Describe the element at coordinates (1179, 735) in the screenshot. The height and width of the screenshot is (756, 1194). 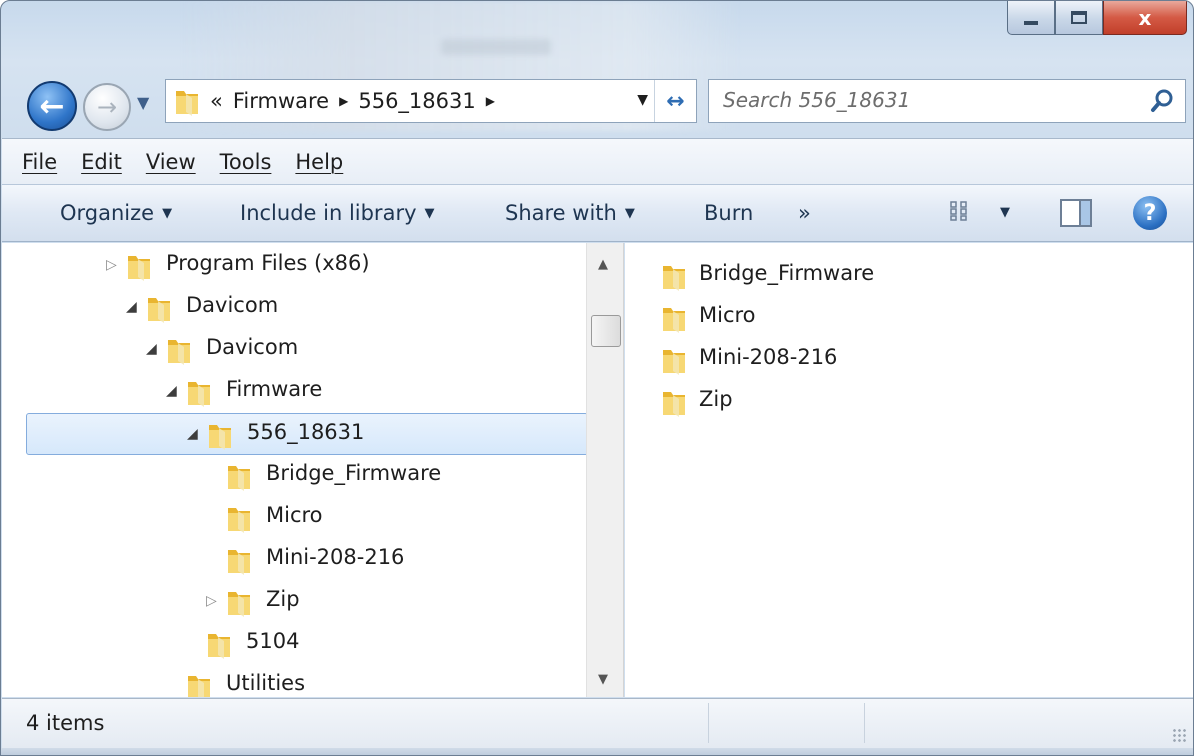
I see `resize-grip` at that location.